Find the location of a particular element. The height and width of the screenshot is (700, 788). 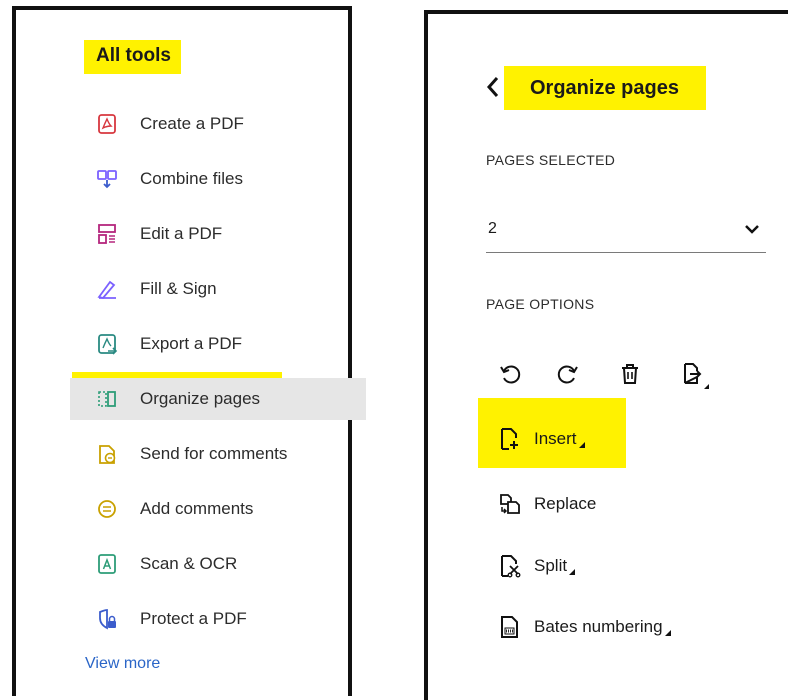

tool-label: Scan & OCR is located at coordinates (189, 563).